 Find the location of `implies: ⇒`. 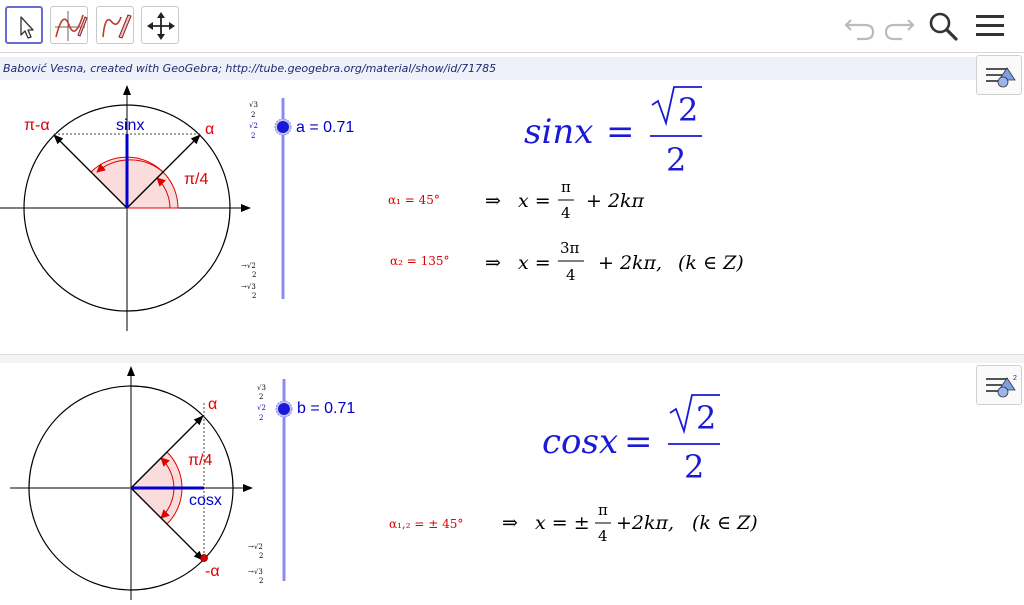

implies: ⇒ is located at coordinates (510, 523).